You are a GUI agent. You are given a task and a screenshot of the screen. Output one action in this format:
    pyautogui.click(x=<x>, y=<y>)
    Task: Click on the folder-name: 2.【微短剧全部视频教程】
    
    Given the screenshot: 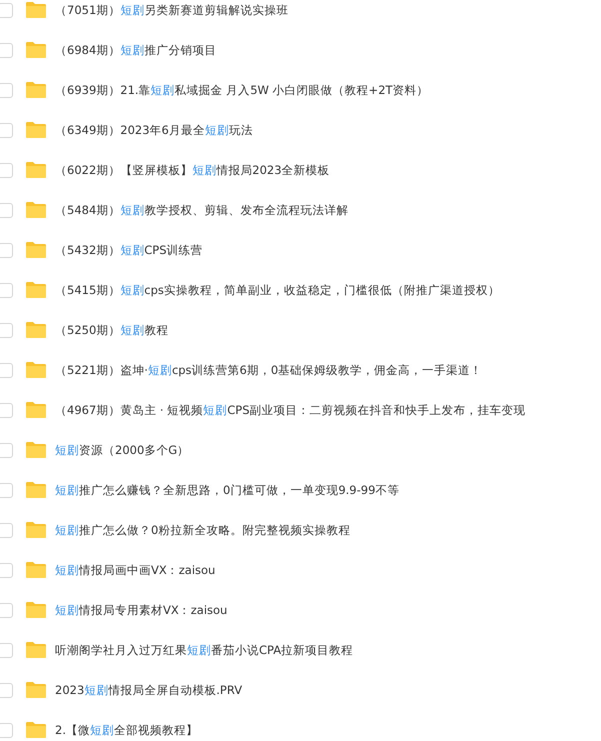 What is the action you would take?
    pyautogui.click(x=126, y=730)
    